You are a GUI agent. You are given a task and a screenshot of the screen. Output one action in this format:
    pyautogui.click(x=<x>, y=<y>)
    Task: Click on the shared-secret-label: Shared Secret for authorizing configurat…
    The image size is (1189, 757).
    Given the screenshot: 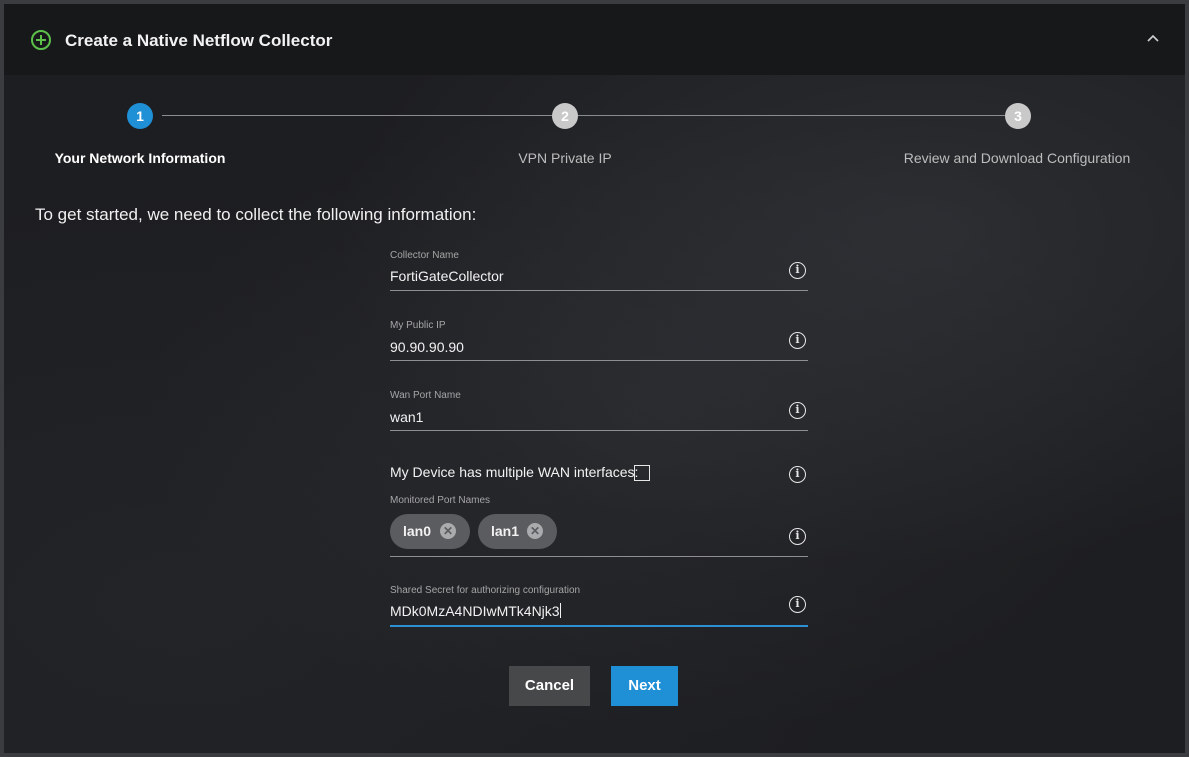 What is the action you would take?
    pyautogui.click(x=485, y=590)
    